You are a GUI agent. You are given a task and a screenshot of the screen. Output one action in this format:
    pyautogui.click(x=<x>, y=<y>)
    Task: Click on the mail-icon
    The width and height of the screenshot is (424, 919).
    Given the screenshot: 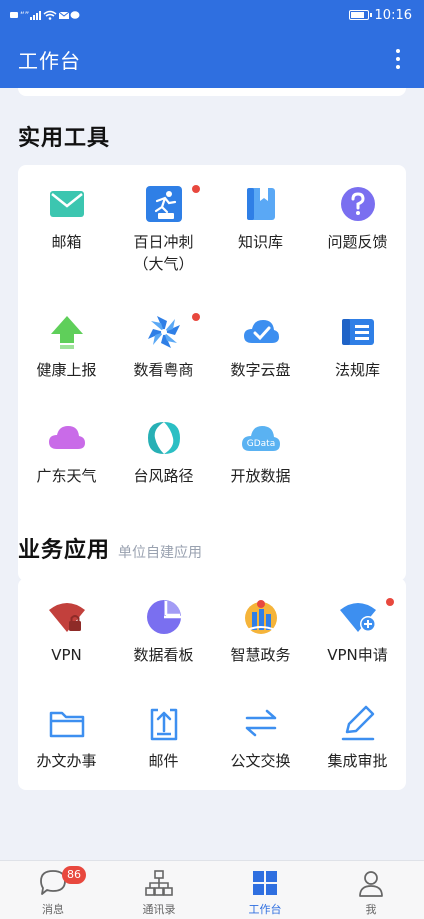 What is the action you would take?
    pyautogui.click(x=67, y=204)
    